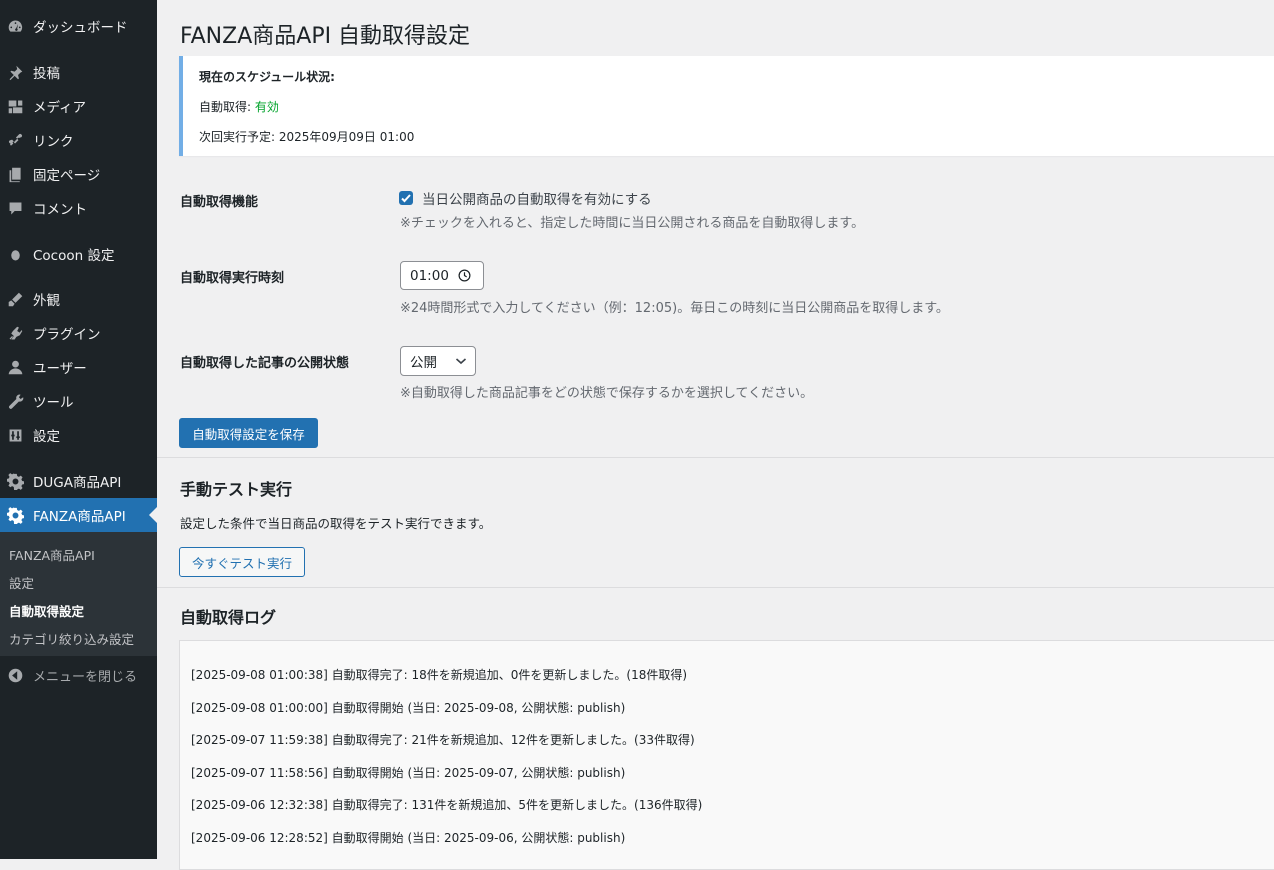 The height and width of the screenshot is (870, 1274). What do you see at coordinates (325, 36) in the screenshot?
I see `page-title: FANZA商品API 自動取得設定` at bounding box center [325, 36].